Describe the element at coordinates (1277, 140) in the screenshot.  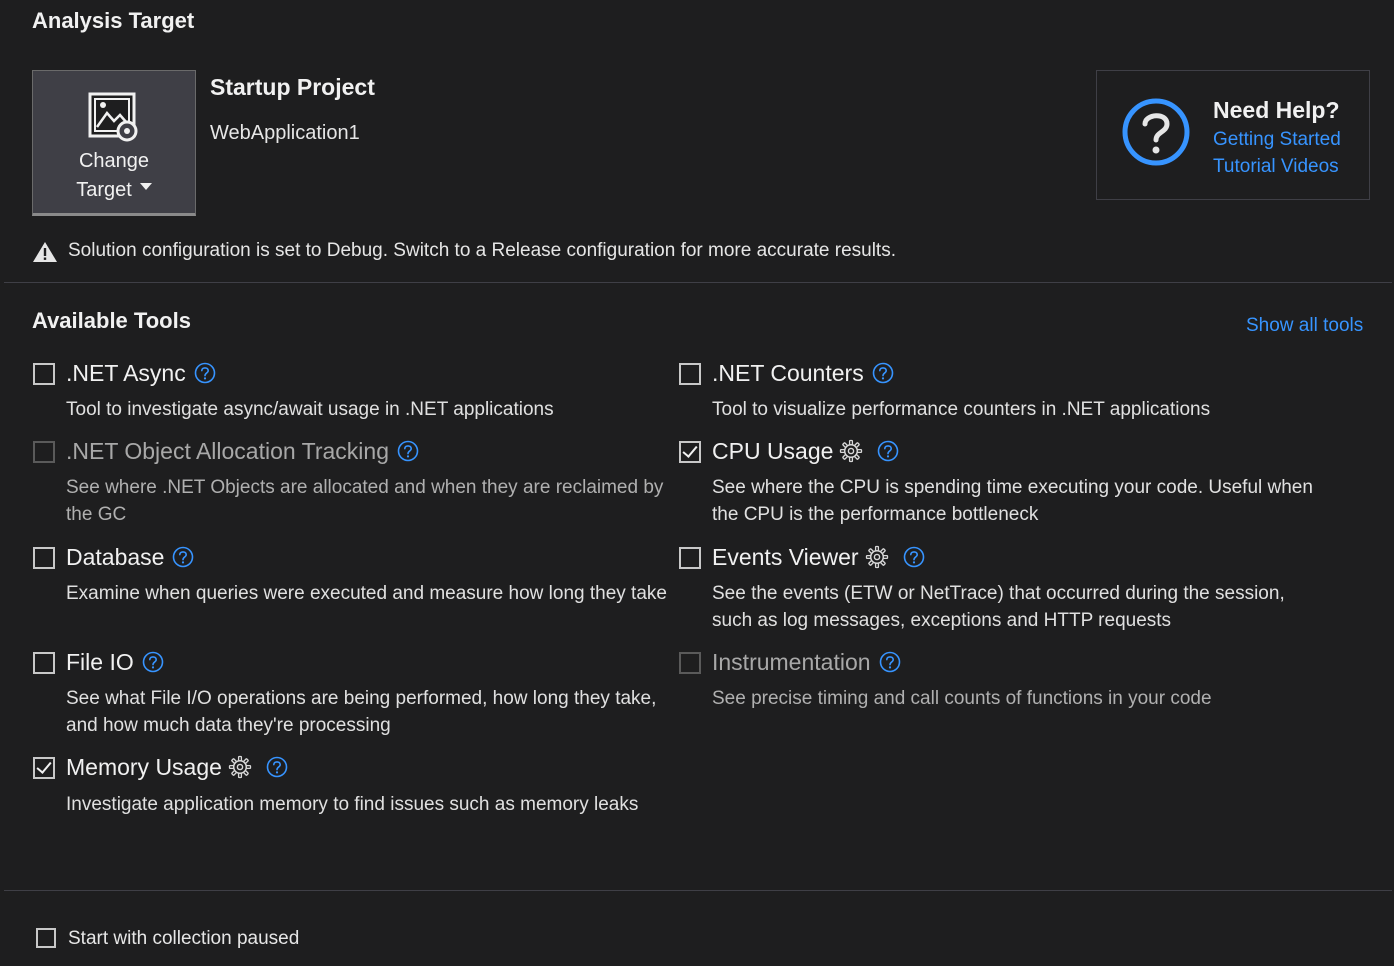
I see `getting-started-link: Getting Started` at that location.